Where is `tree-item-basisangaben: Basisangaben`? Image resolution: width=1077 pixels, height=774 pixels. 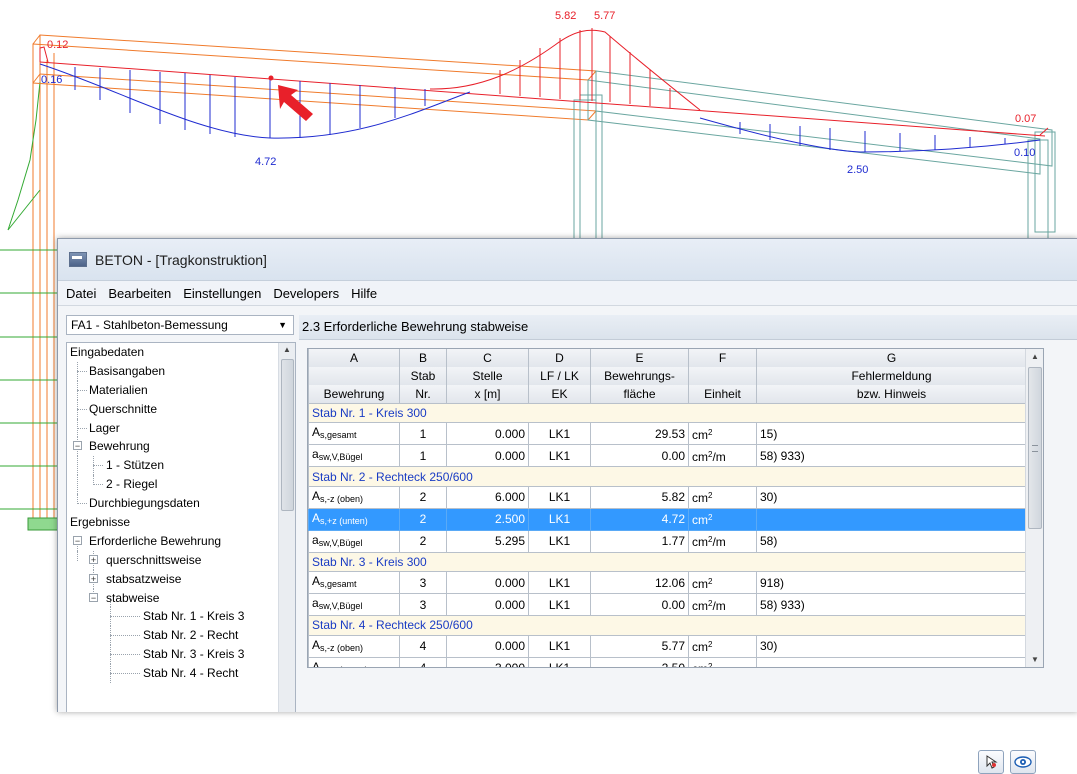
tree-item-basisangaben: Basisangaben is located at coordinates (181, 371).